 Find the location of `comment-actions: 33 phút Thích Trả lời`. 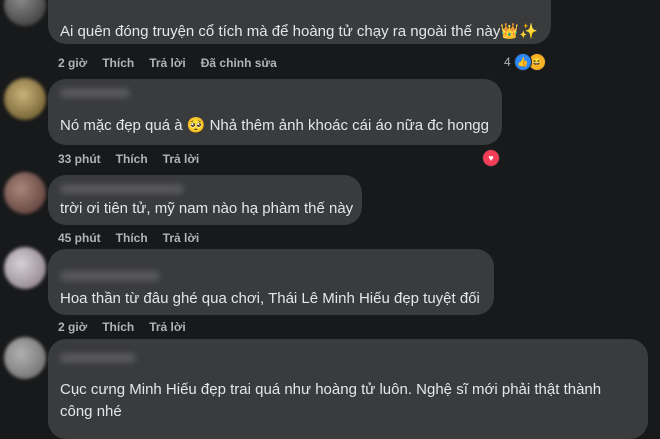

comment-actions: 33 phút Thích Trả lời is located at coordinates (128, 159).